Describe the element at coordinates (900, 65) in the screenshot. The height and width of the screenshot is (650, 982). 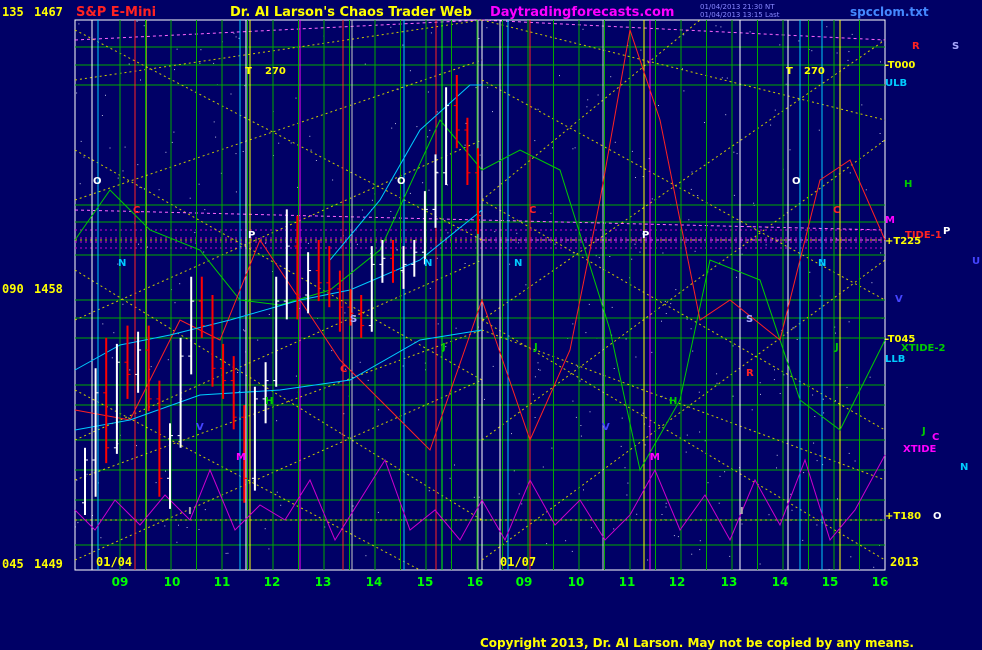
I see `legend-label: -T000` at that location.